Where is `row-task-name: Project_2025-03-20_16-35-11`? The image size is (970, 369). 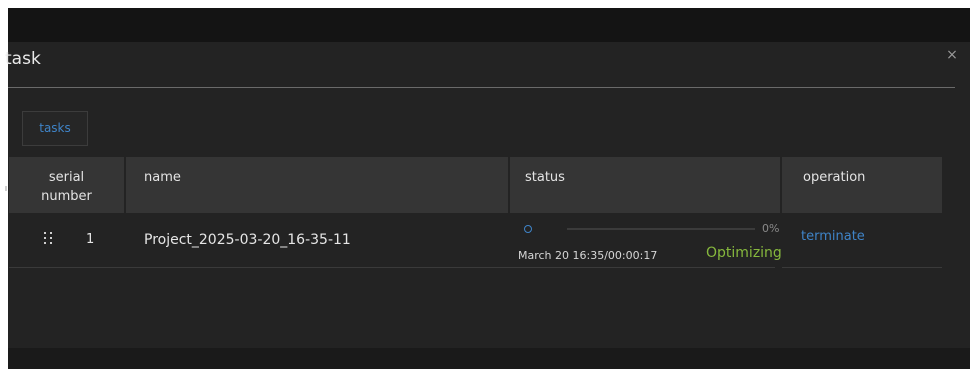 row-task-name: Project_2025-03-20_16-35-11 is located at coordinates (247, 240).